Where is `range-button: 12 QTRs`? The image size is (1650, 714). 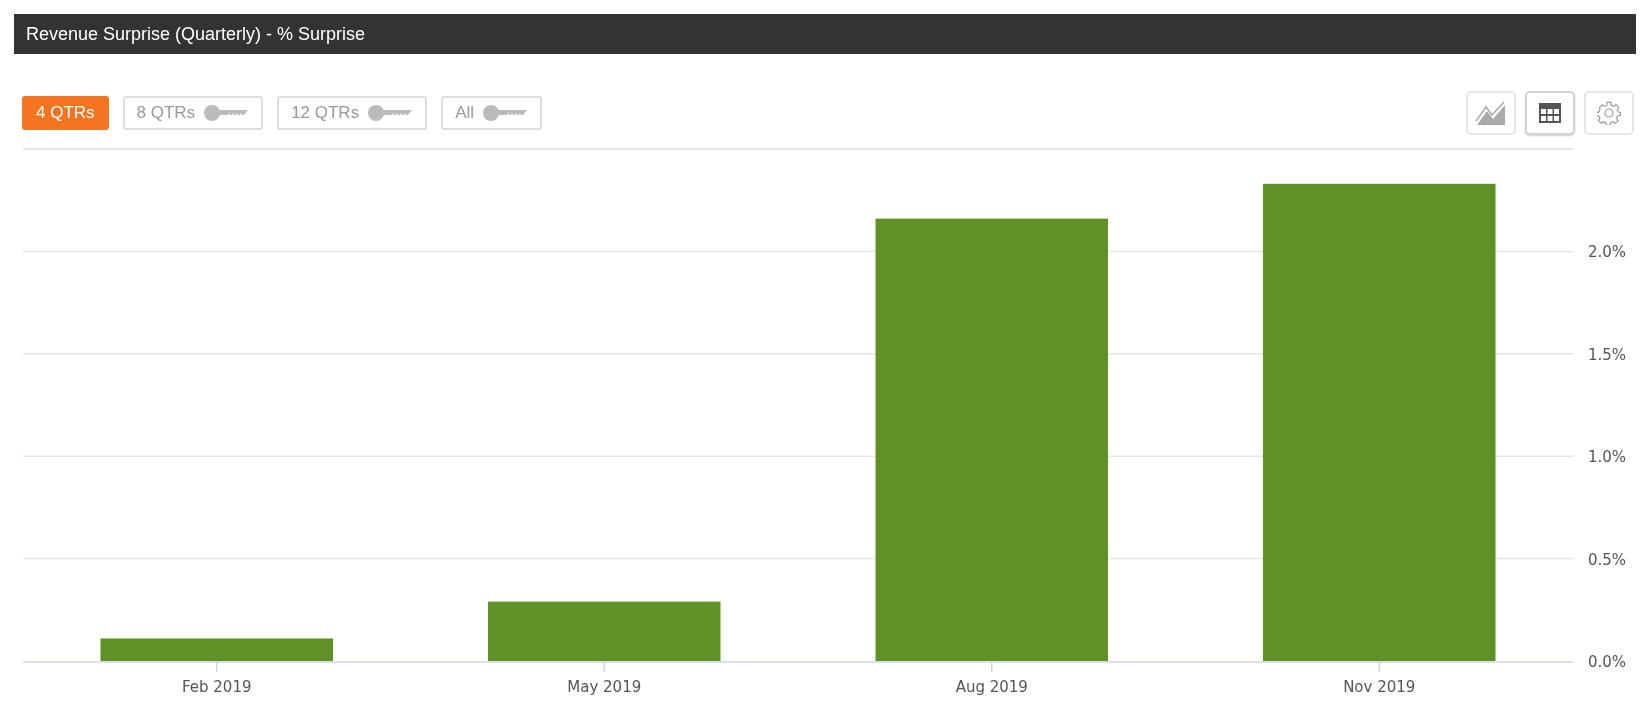 range-button: 12 QTRs is located at coordinates (352, 113).